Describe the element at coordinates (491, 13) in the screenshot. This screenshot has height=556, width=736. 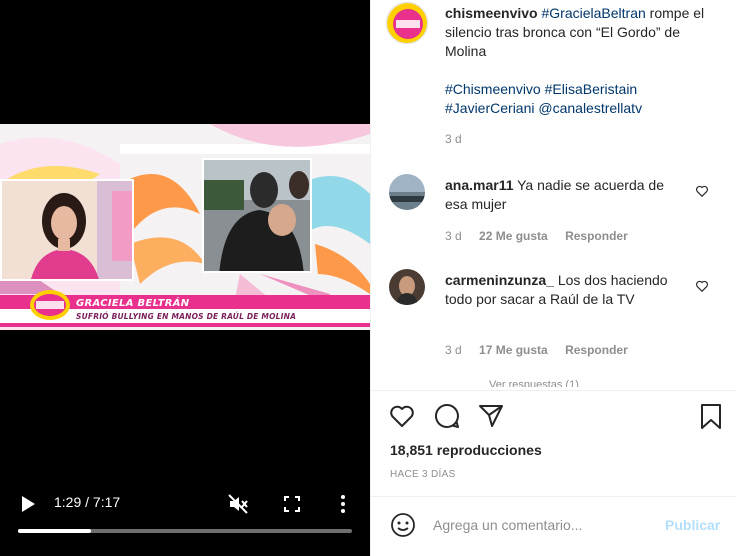
I see `post-author-username: chismeenvivo` at that location.